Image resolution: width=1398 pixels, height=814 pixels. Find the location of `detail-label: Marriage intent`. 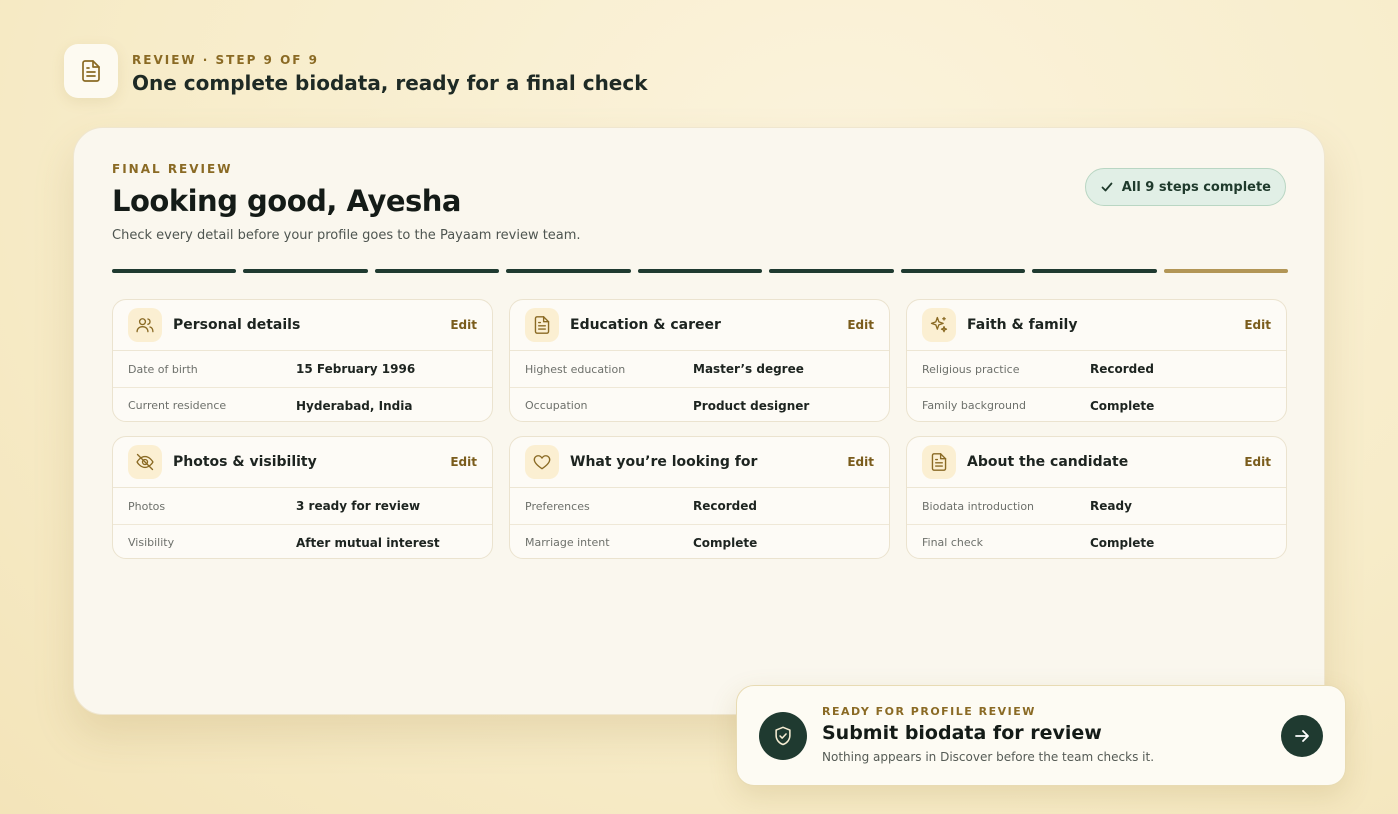

detail-label: Marriage intent is located at coordinates (567, 542).